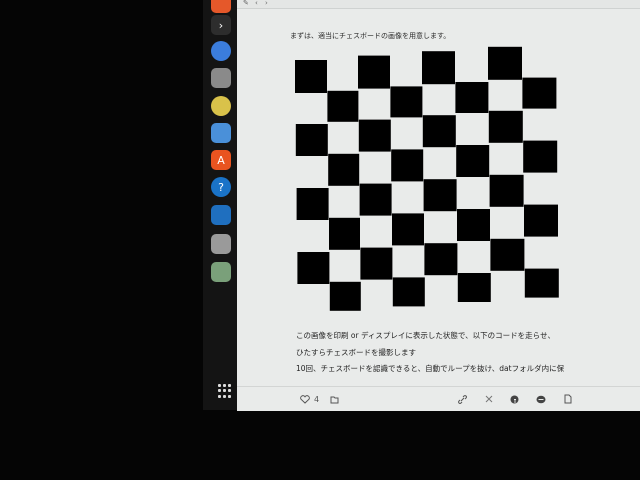  What do you see at coordinates (221, 215) in the screenshot?
I see `vscode-icon` at bounding box center [221, 215].